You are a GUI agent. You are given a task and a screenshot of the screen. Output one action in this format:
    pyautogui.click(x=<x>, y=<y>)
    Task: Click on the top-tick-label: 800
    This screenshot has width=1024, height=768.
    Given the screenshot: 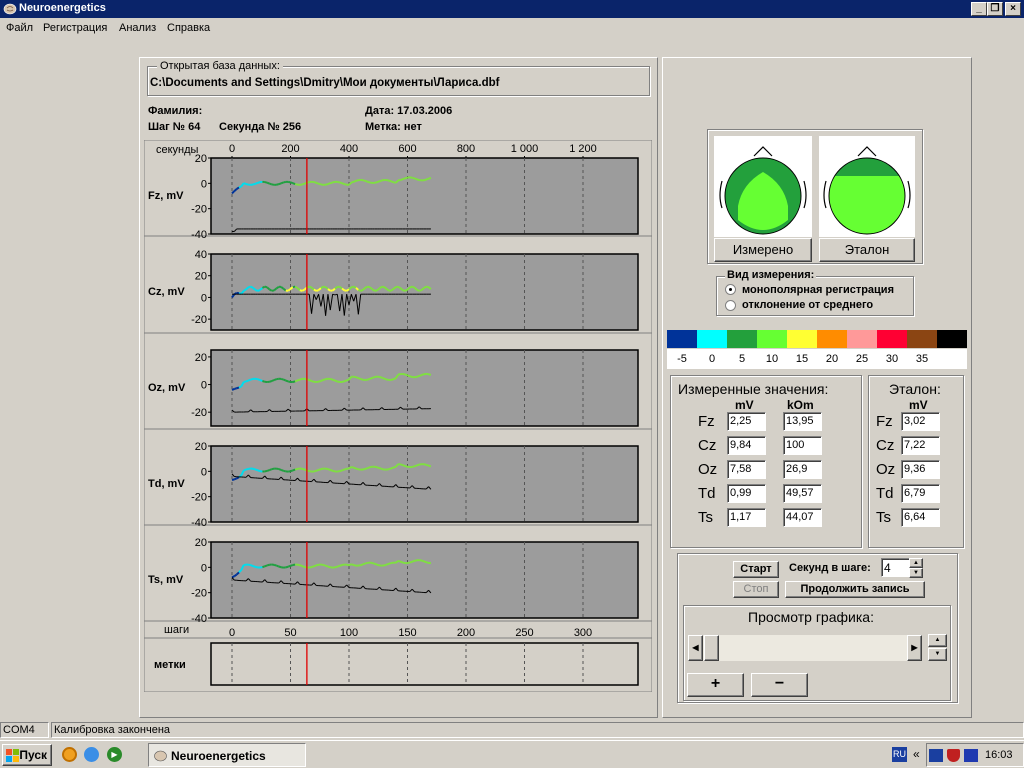 What is the action you would take?
    pyautogui.click(x=466, y=149)
    